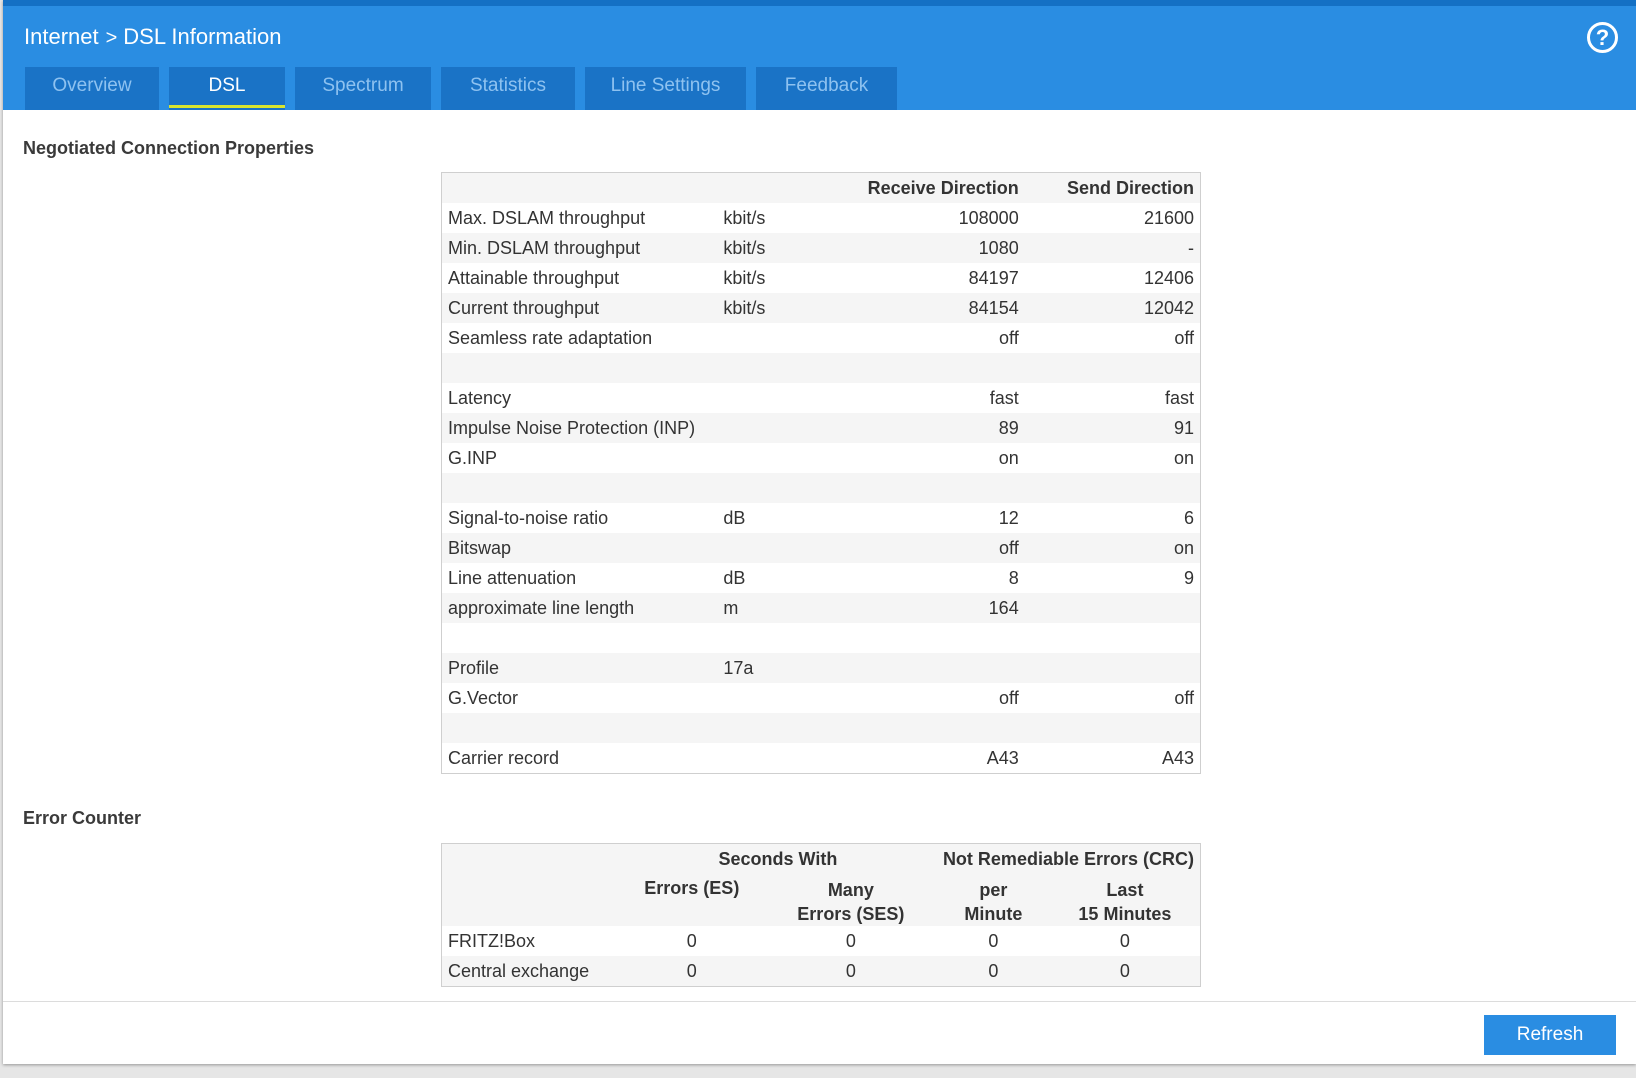 The width and height of the screenshot is (1636, 1078). I want to click on tab-spectrum-label: Spectrum, so click(363, 85).